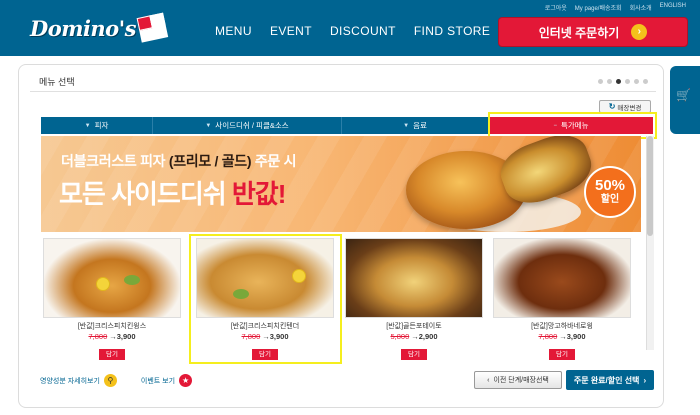 The height and width of the screenshot is (415, 700). What do you see at coordinates (57, 82) in the screenshot?
I see `panel-title: 메뉴 선택` at bounding box center [57, 82].